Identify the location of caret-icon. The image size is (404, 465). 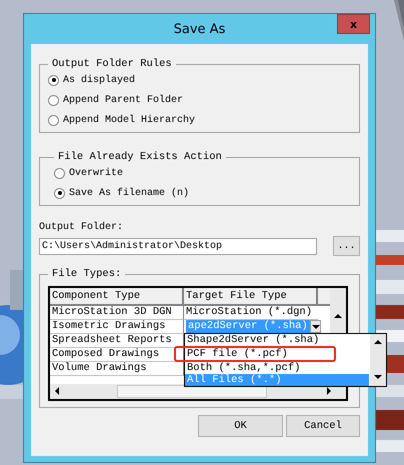
(315, 327).